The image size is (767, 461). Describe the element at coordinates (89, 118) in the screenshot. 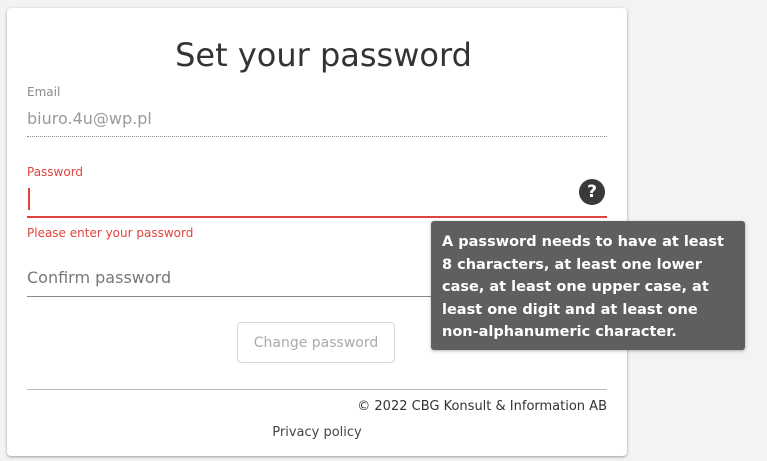

I see `email-field: biuro.4u@wp.pl` at that location.